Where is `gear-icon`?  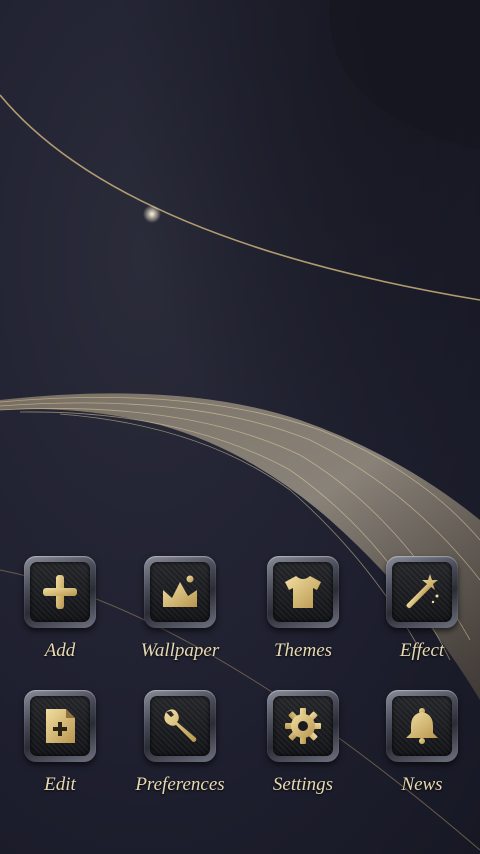 gear-icon is located at coordinates (303, 726).